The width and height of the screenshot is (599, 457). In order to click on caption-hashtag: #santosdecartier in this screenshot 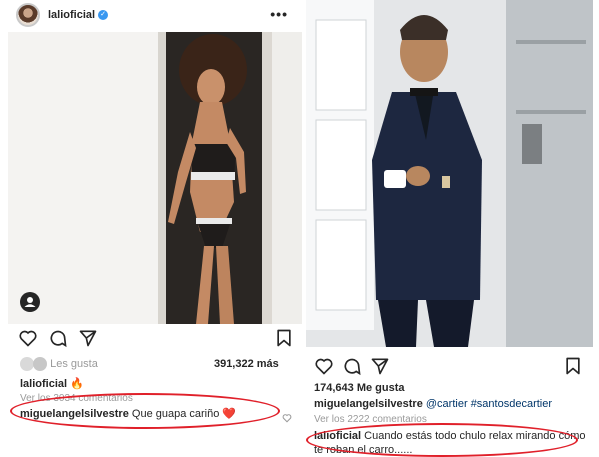, I will do `click(511, 404)`.